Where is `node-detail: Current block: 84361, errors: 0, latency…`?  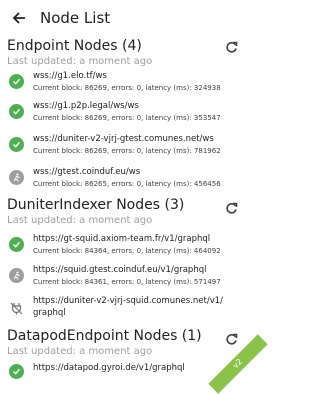 node-detail: Current block: 84361, errors: 0, latency… is located at coordinates (127, 282).